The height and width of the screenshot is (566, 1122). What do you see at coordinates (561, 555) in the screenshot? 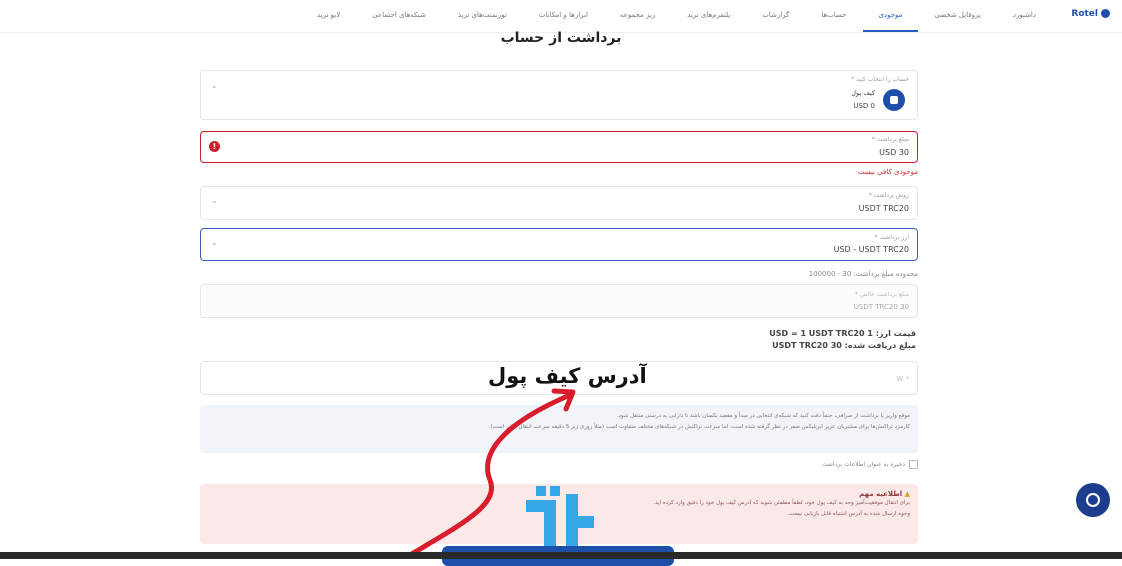
I see `bottom-bar` at bounding box center [561, 555].